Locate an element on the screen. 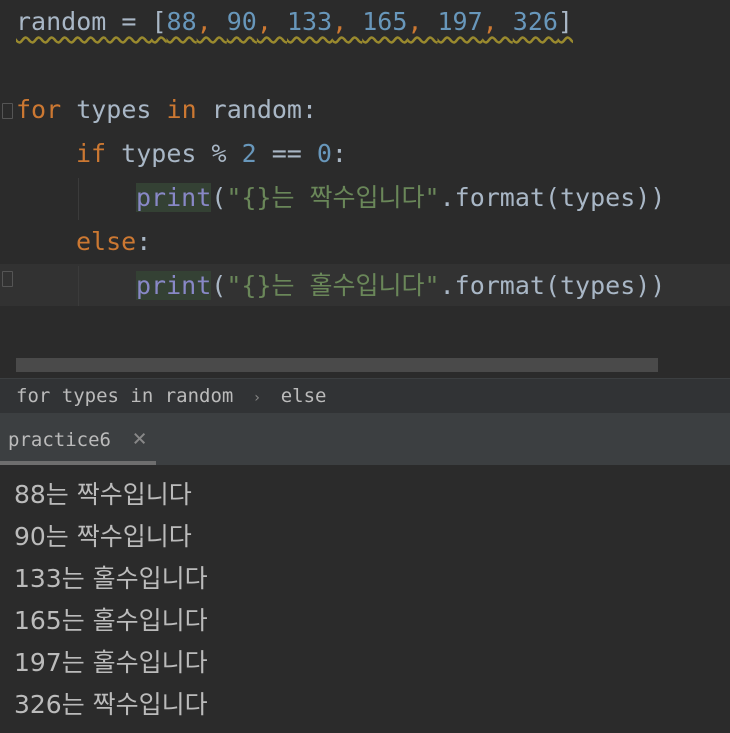  run-tab-label: practice6 is located at coordinates (59, 440).